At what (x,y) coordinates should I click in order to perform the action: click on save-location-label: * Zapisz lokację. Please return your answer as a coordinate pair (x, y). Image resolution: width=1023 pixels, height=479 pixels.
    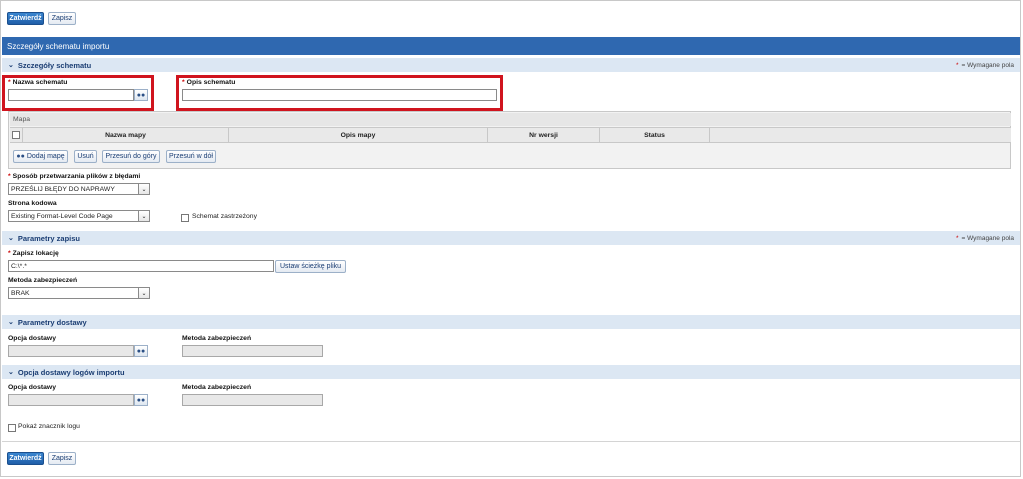
    Looking at the image, I should click on (33, 253).